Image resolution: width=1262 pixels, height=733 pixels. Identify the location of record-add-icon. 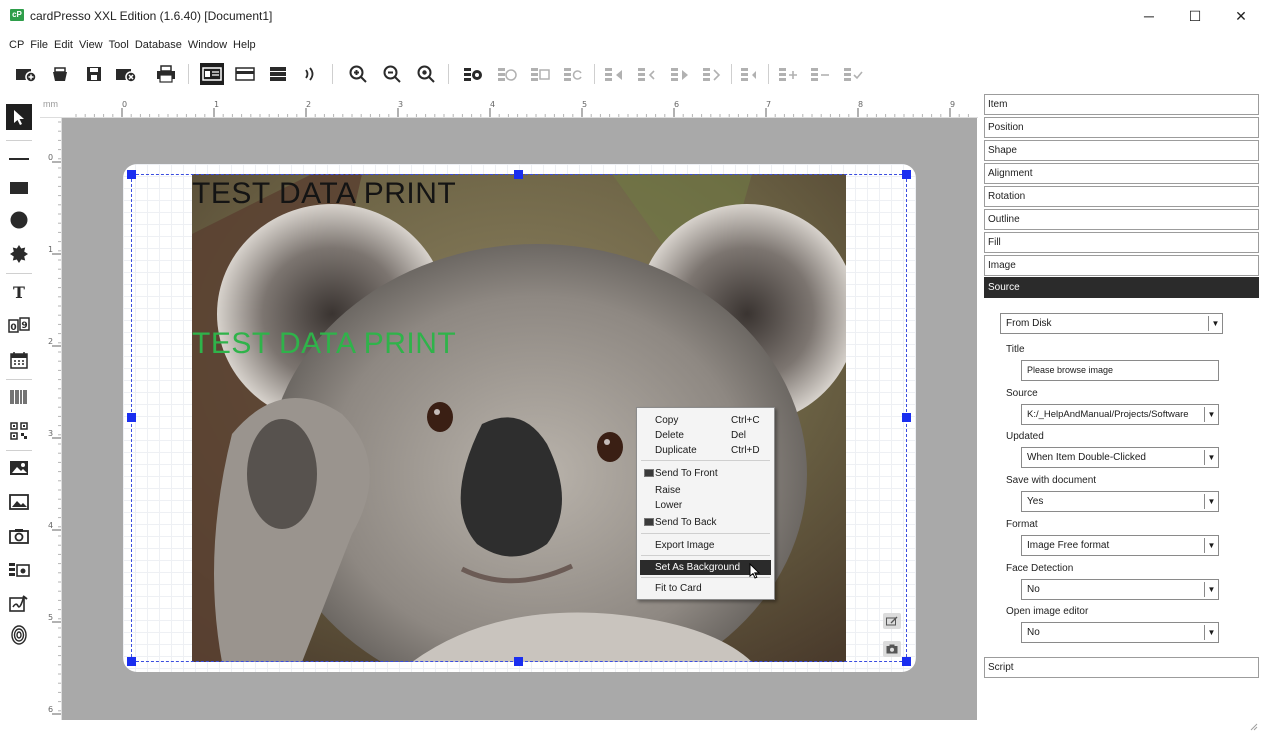
(788, 74).